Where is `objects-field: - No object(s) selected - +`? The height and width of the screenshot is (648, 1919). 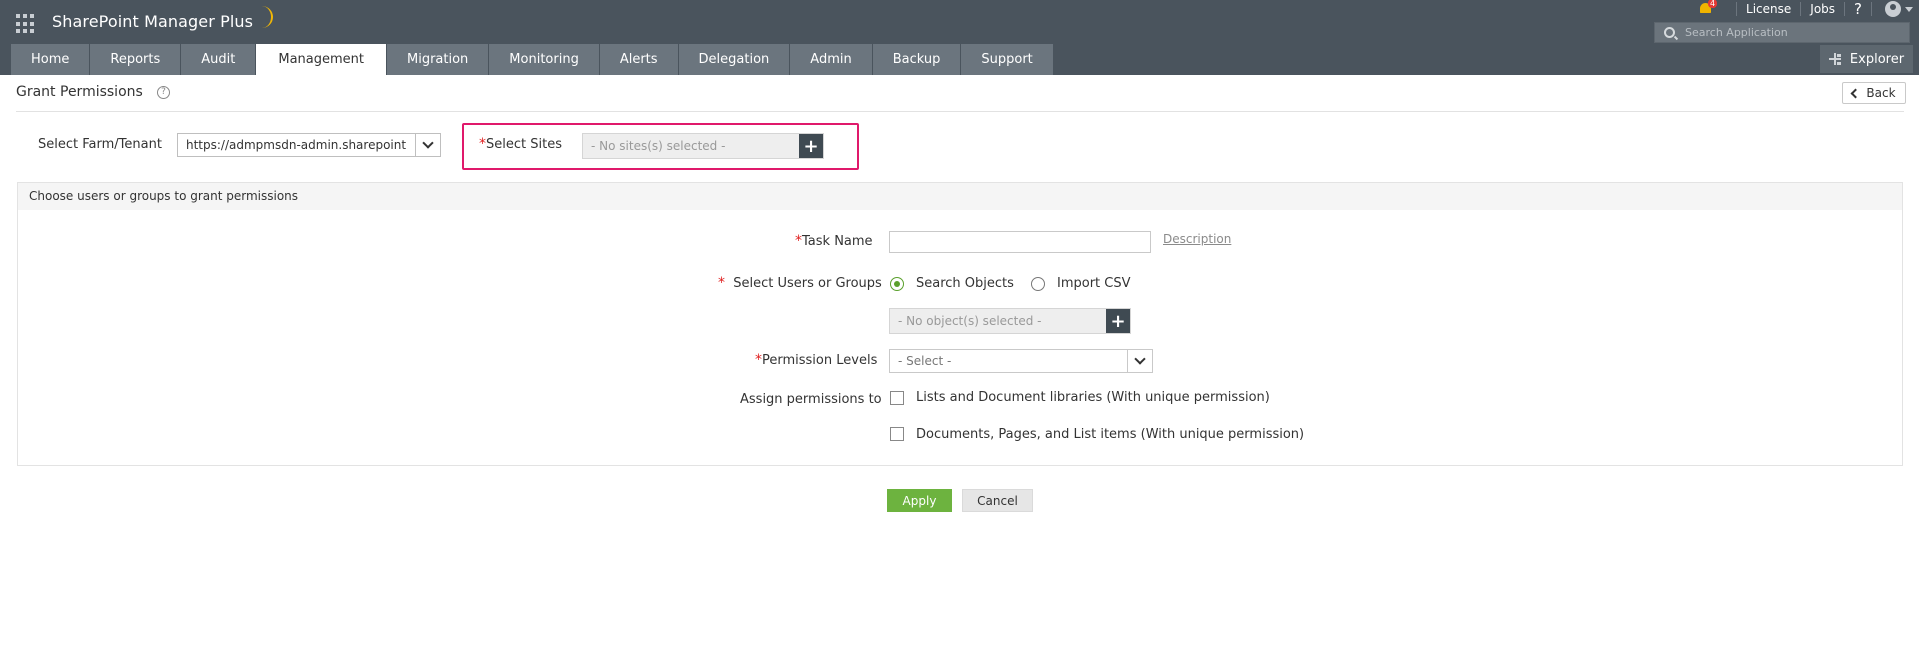
objects-field: - No object(s) selected - + is located at coordinates (1010, 321).